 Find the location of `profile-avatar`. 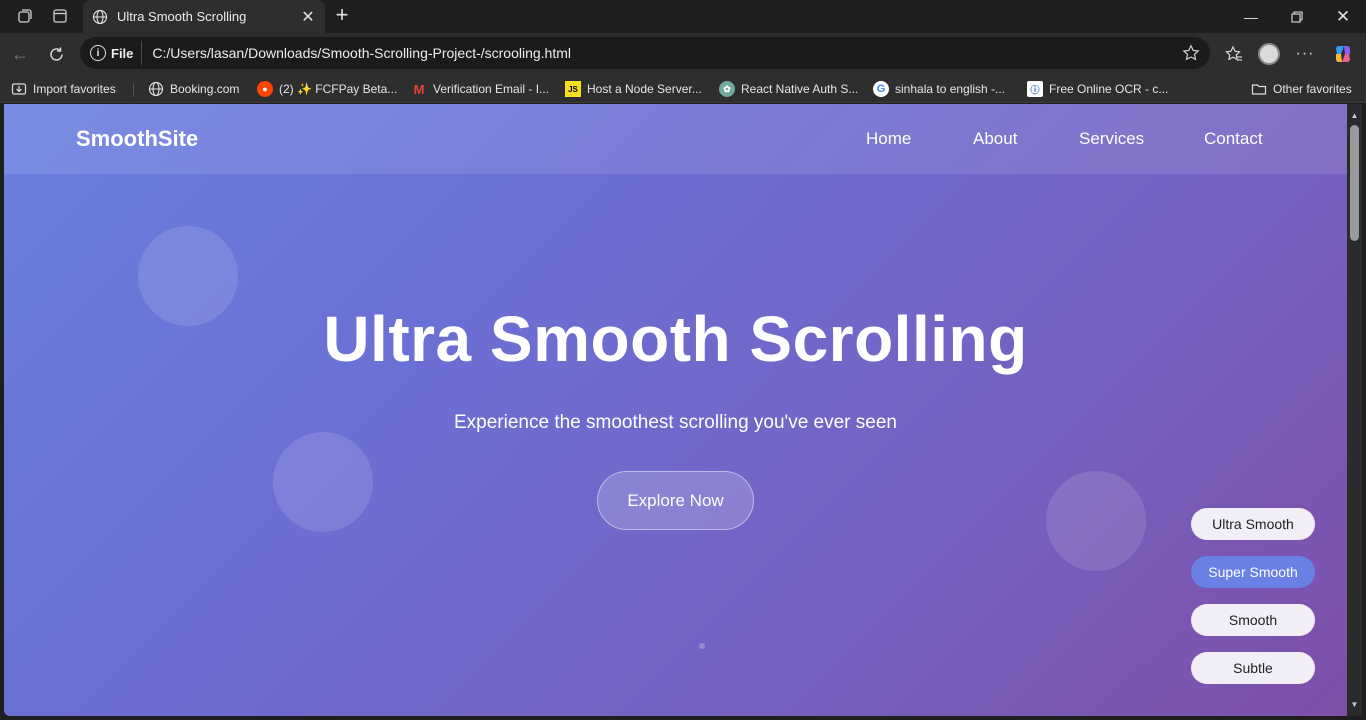

profile-avatar is located at coordinates (1269, 54).